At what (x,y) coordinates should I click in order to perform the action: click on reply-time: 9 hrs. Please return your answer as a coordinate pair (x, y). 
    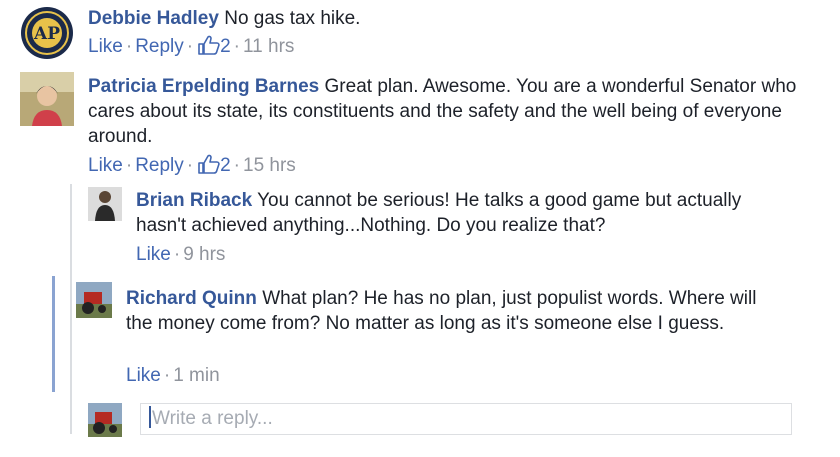
    Looking at the image, I should click on (204, 254).